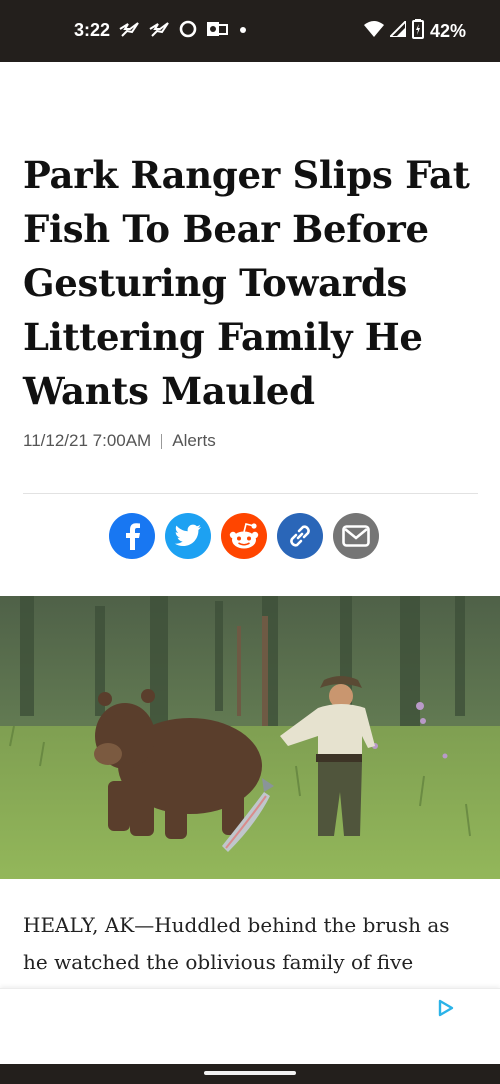 The height and width of the screenshot is (1084, 500). What do you see at coordinates (373, 31) in the screenshot?
I see `wifi-icon` at bounding box center [373, 31].